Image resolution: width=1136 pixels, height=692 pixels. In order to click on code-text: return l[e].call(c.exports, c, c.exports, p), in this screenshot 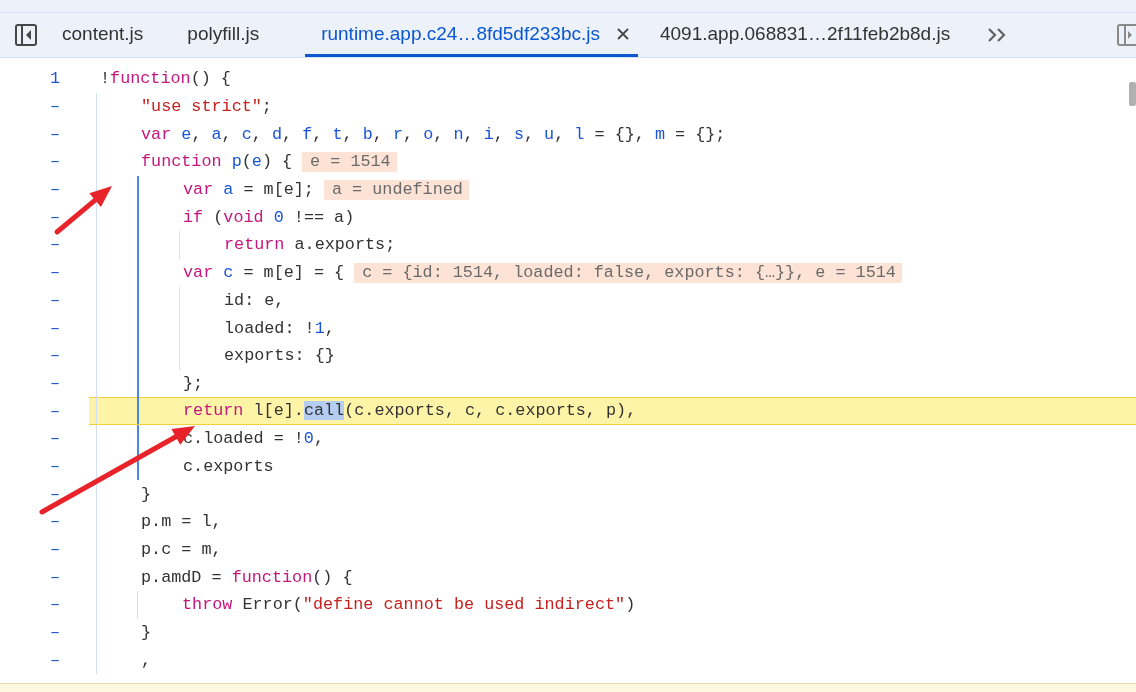, I will do `click(410, 411)`.